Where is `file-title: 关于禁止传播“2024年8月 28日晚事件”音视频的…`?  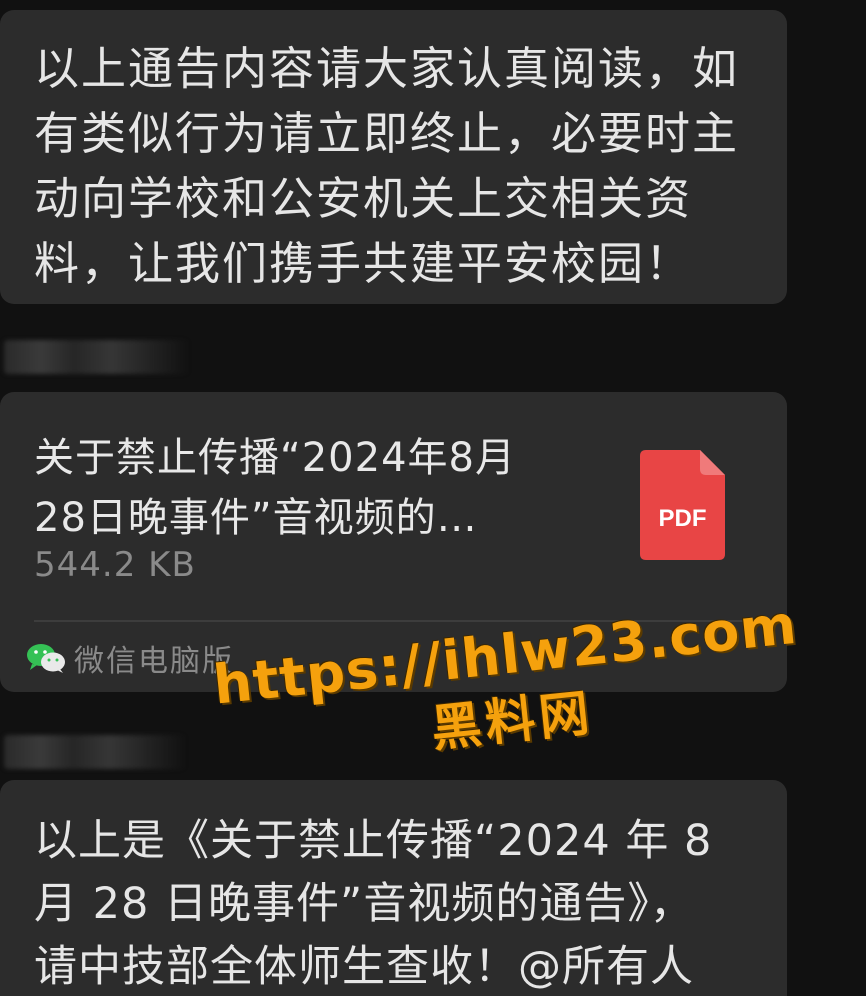 file-title: 关于禁止传播“2024年8月 28日晚事件”音视频的… is located at coordinates (314, 488).